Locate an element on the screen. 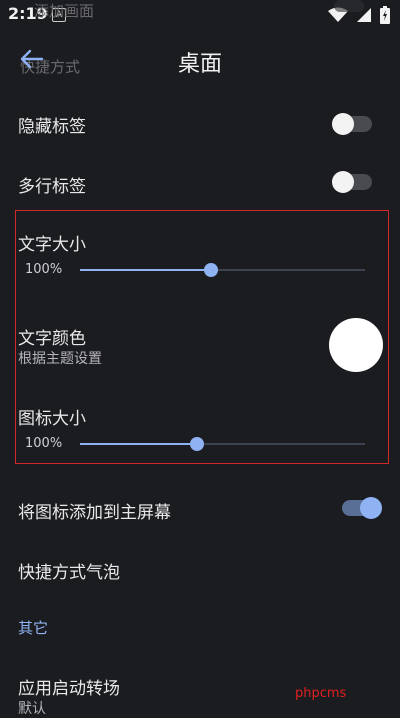  app-bar: 桌面 is located at coordinates (200, 60).